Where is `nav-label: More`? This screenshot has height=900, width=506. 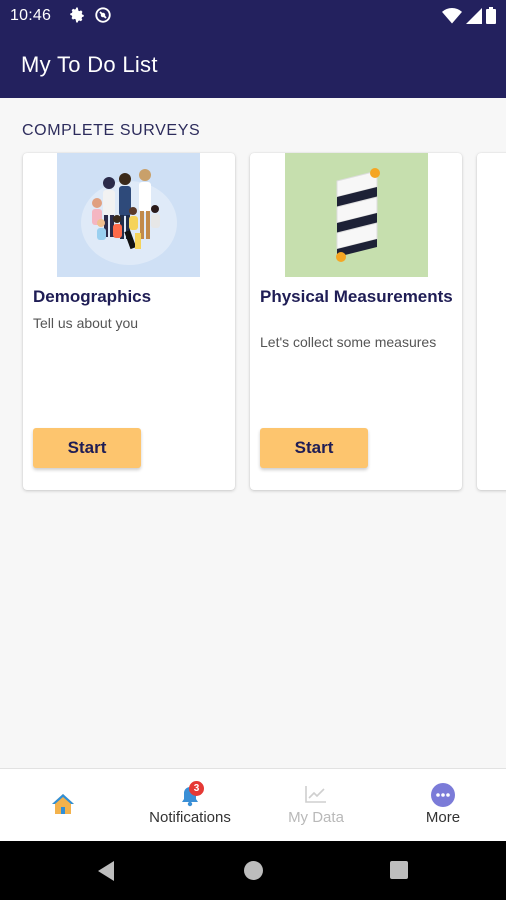 nav-label: More is located at coordinates (443, 817).